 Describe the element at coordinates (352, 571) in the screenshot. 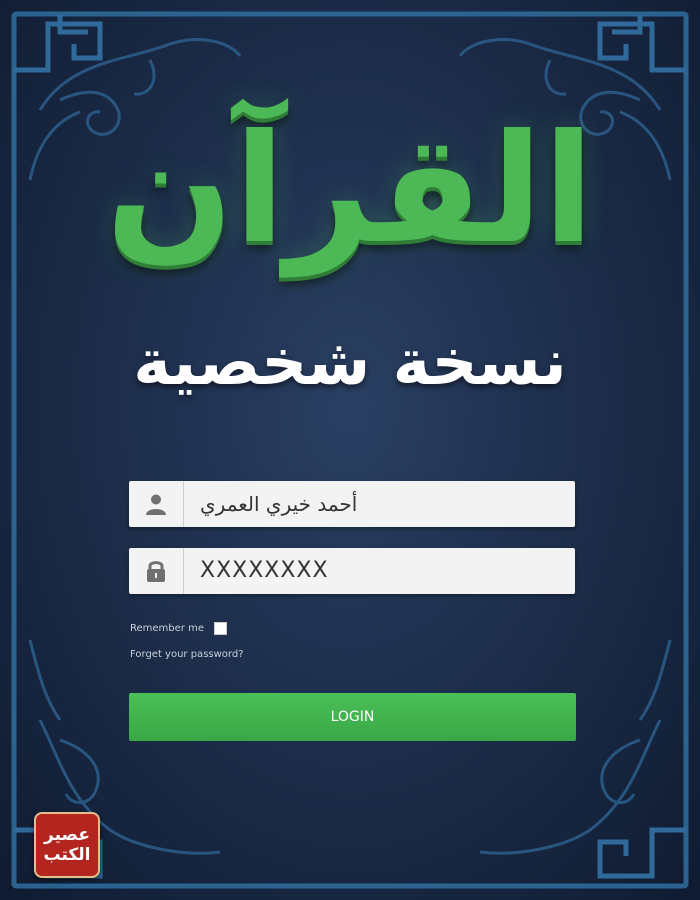

I see `password-field: XXXXXXXX` at that location.